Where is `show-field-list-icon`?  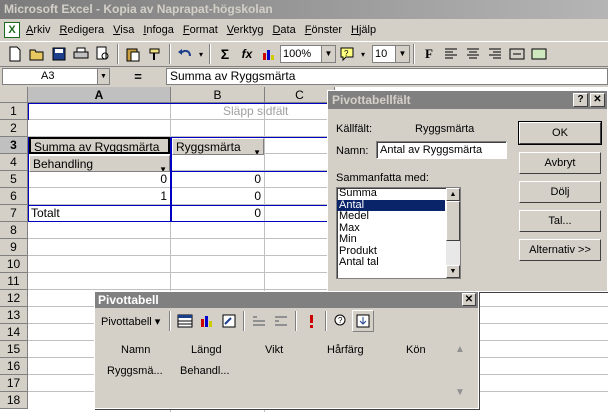 show-field-list-icon is located at coordinates (363, 321).